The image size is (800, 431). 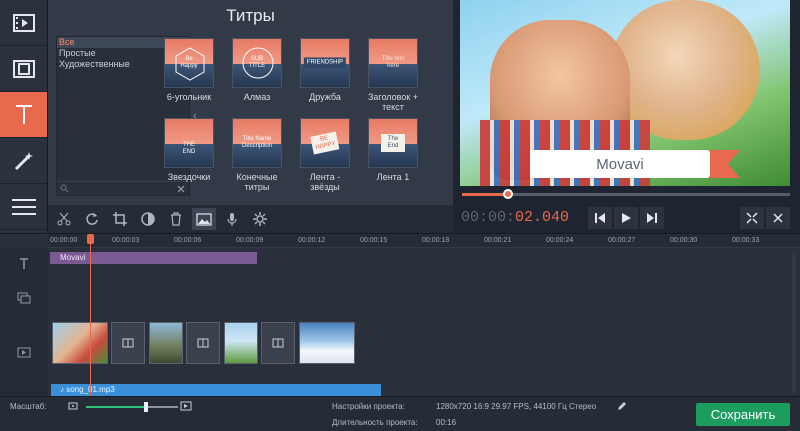 I want to click on title-thumb-end-credits: Title Name Description Конечные титры, so click(x=257, y=155).